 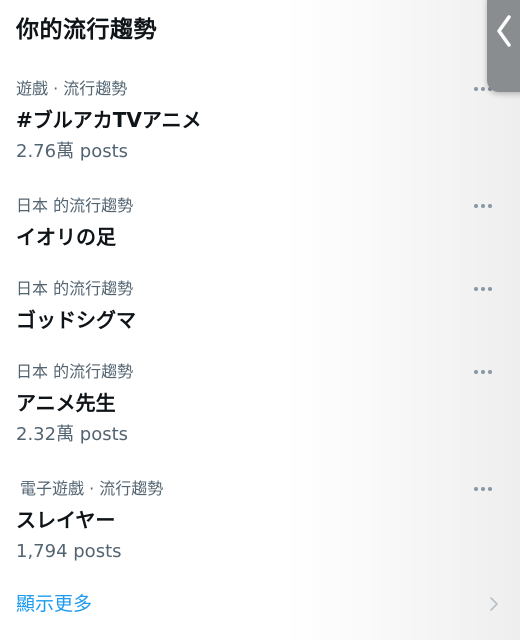 What do you see at coordinates (86, 30) in the screenshot?
I see `panel-title: 你的流行趨勢` at bounding box center [86, 30].